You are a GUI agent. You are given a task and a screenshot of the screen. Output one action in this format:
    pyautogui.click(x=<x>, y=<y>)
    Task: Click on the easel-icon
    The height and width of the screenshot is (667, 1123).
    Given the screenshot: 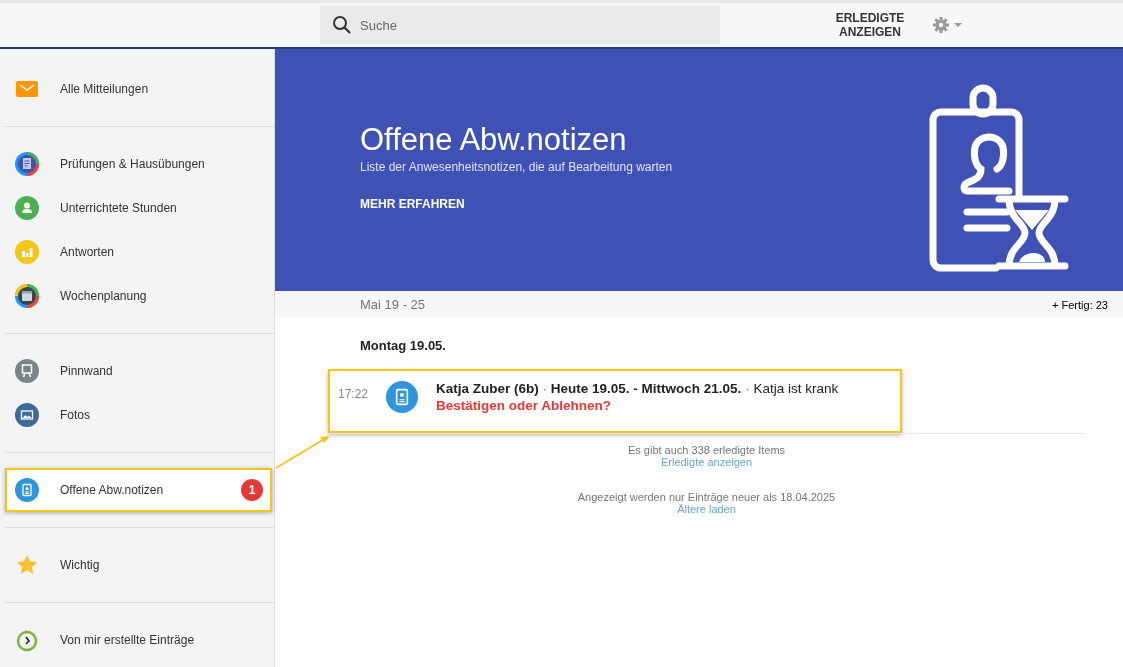 What is the action you would take?
    pyautogui.click(x=27, y=371)
    